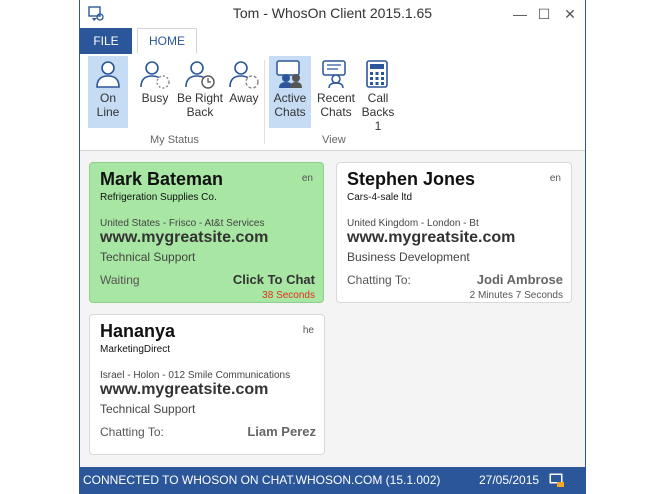  I want to click on online-button: On Line, so click(108, 92).